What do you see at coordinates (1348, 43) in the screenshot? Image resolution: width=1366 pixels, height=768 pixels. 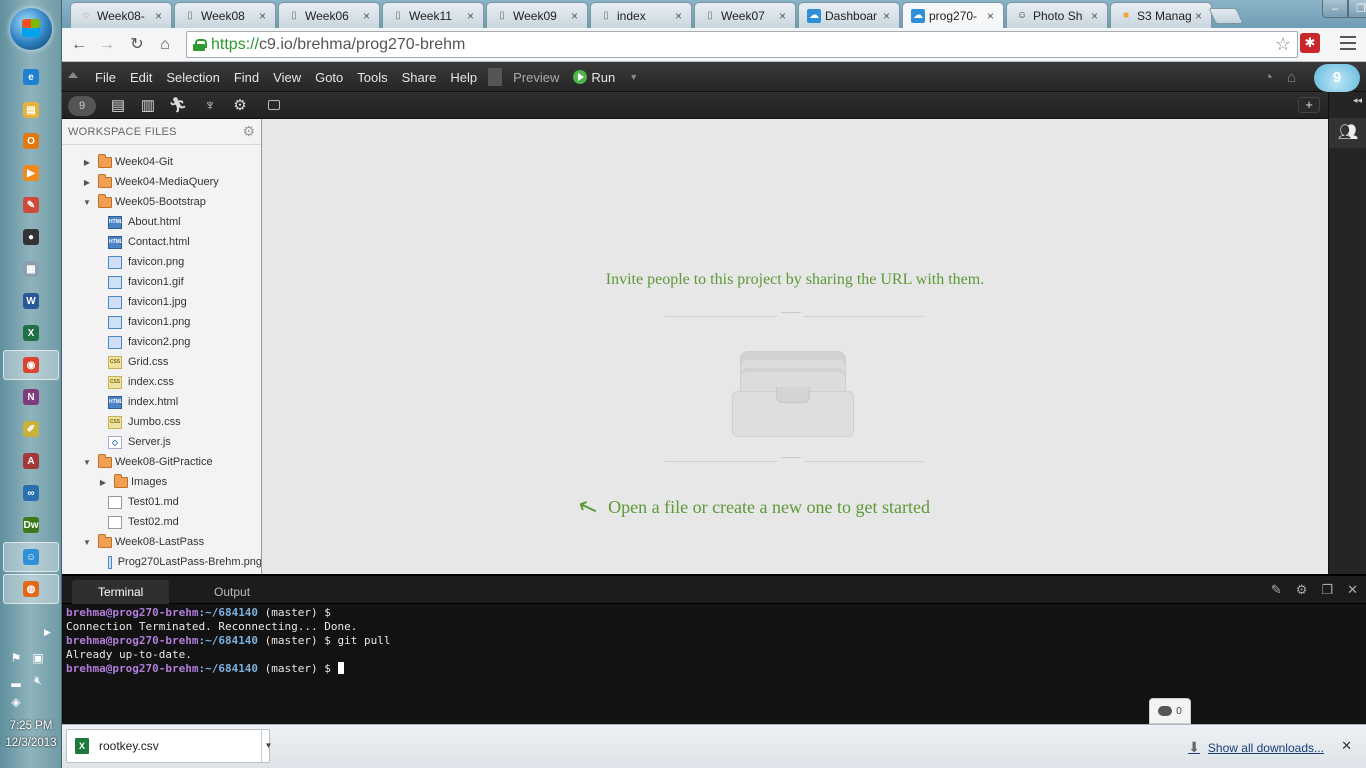 I see `chrome-menu-icon` at bounding box center [1348, 43].